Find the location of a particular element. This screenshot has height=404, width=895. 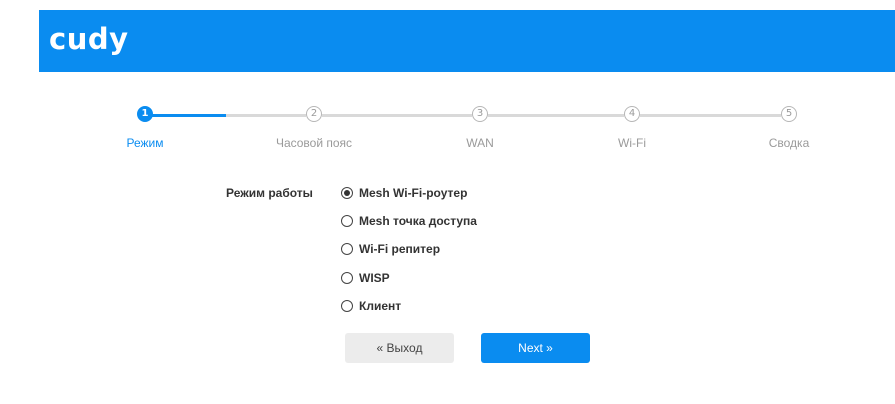

exit-button: « Выход is located at coordinates (399, 348).